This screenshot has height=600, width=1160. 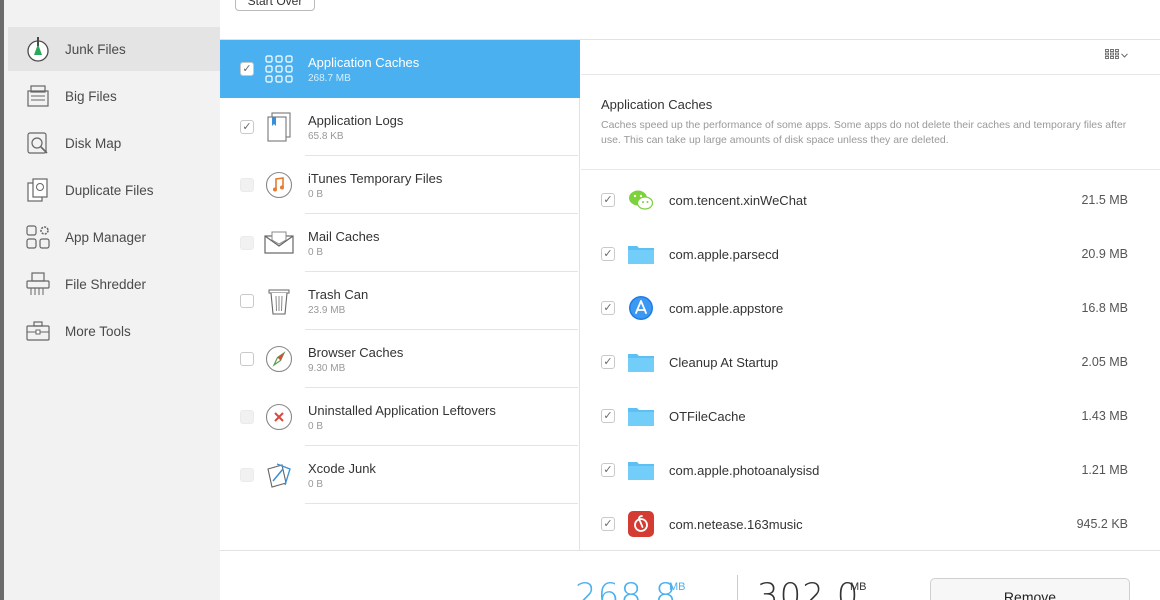 What do you see at coordinates (737, 587) in the screenshot?
I see `summary-divider` at bounding box center [737, 587].